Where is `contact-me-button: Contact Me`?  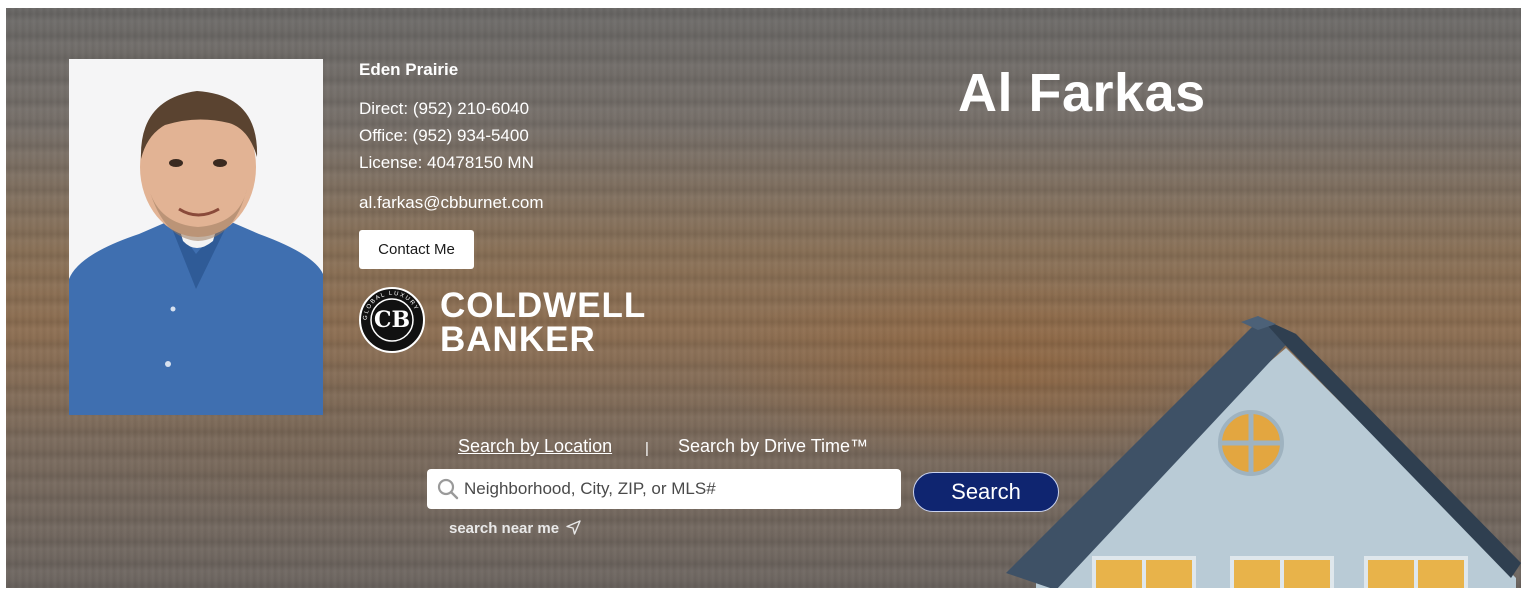
contact-me-button: Contact Me is located at coordinates (416, 249).